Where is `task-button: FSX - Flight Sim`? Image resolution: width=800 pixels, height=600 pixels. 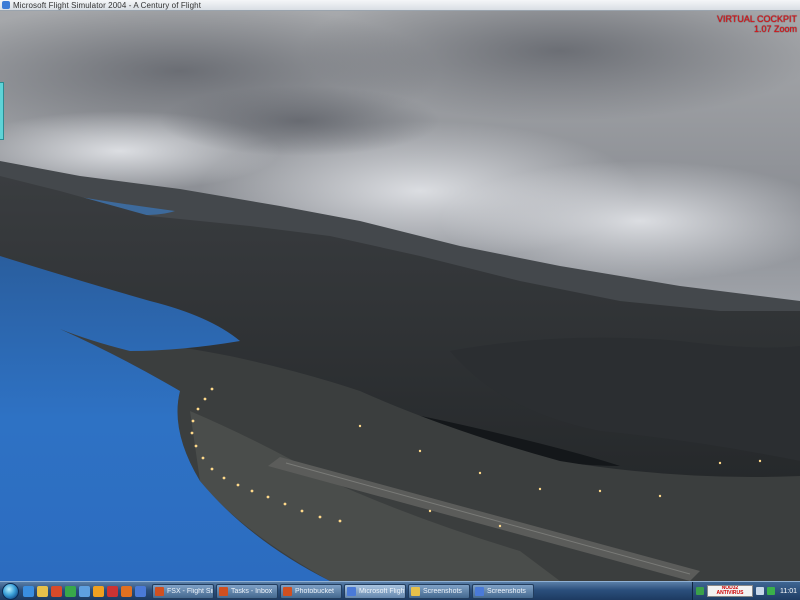 task-button: FSX - Flight Sim is located at coordinates (183, 591).